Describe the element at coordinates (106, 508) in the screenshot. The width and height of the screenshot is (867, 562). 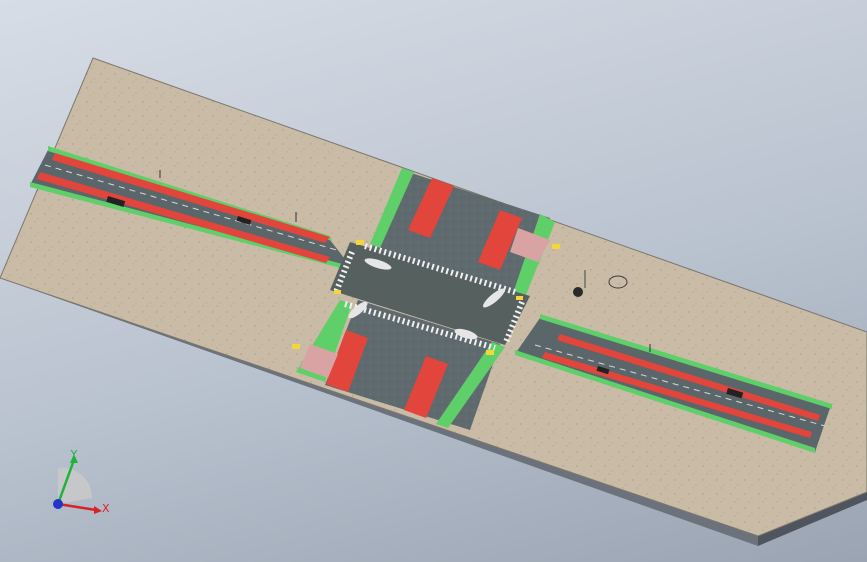
I see `x-axis-label: X` at that location.